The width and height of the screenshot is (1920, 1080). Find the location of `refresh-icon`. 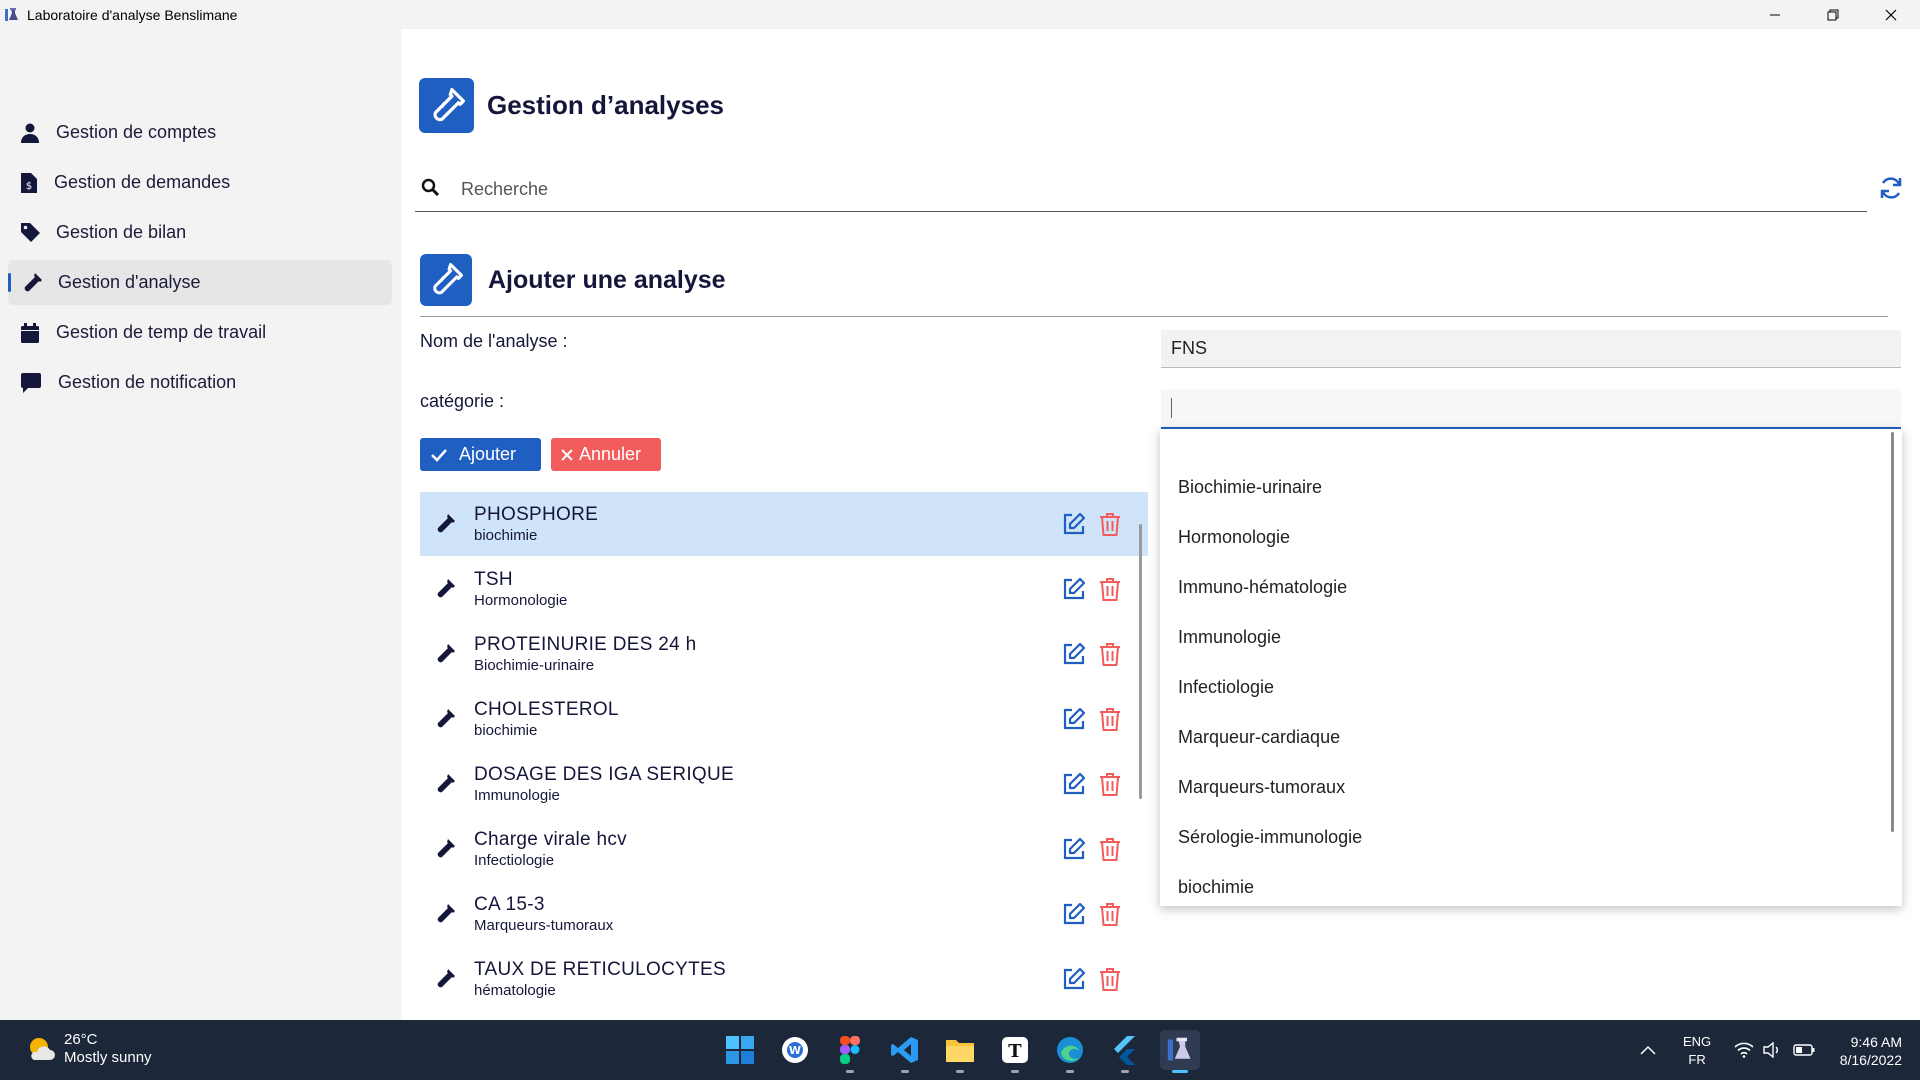

refresh-icon is located at coordinates (1891, 188).